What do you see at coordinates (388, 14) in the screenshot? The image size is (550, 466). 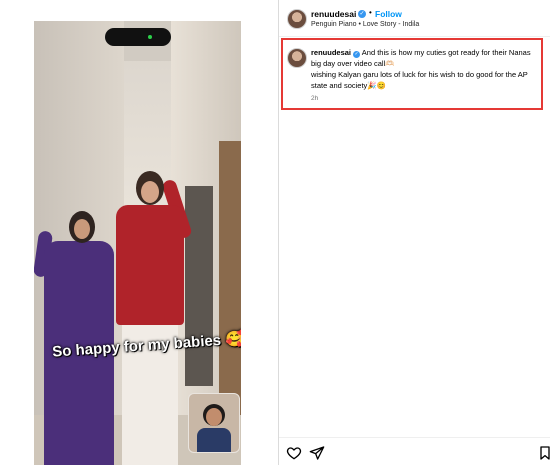 I see `follow-button: Follow` at bounding box center [388, 14].